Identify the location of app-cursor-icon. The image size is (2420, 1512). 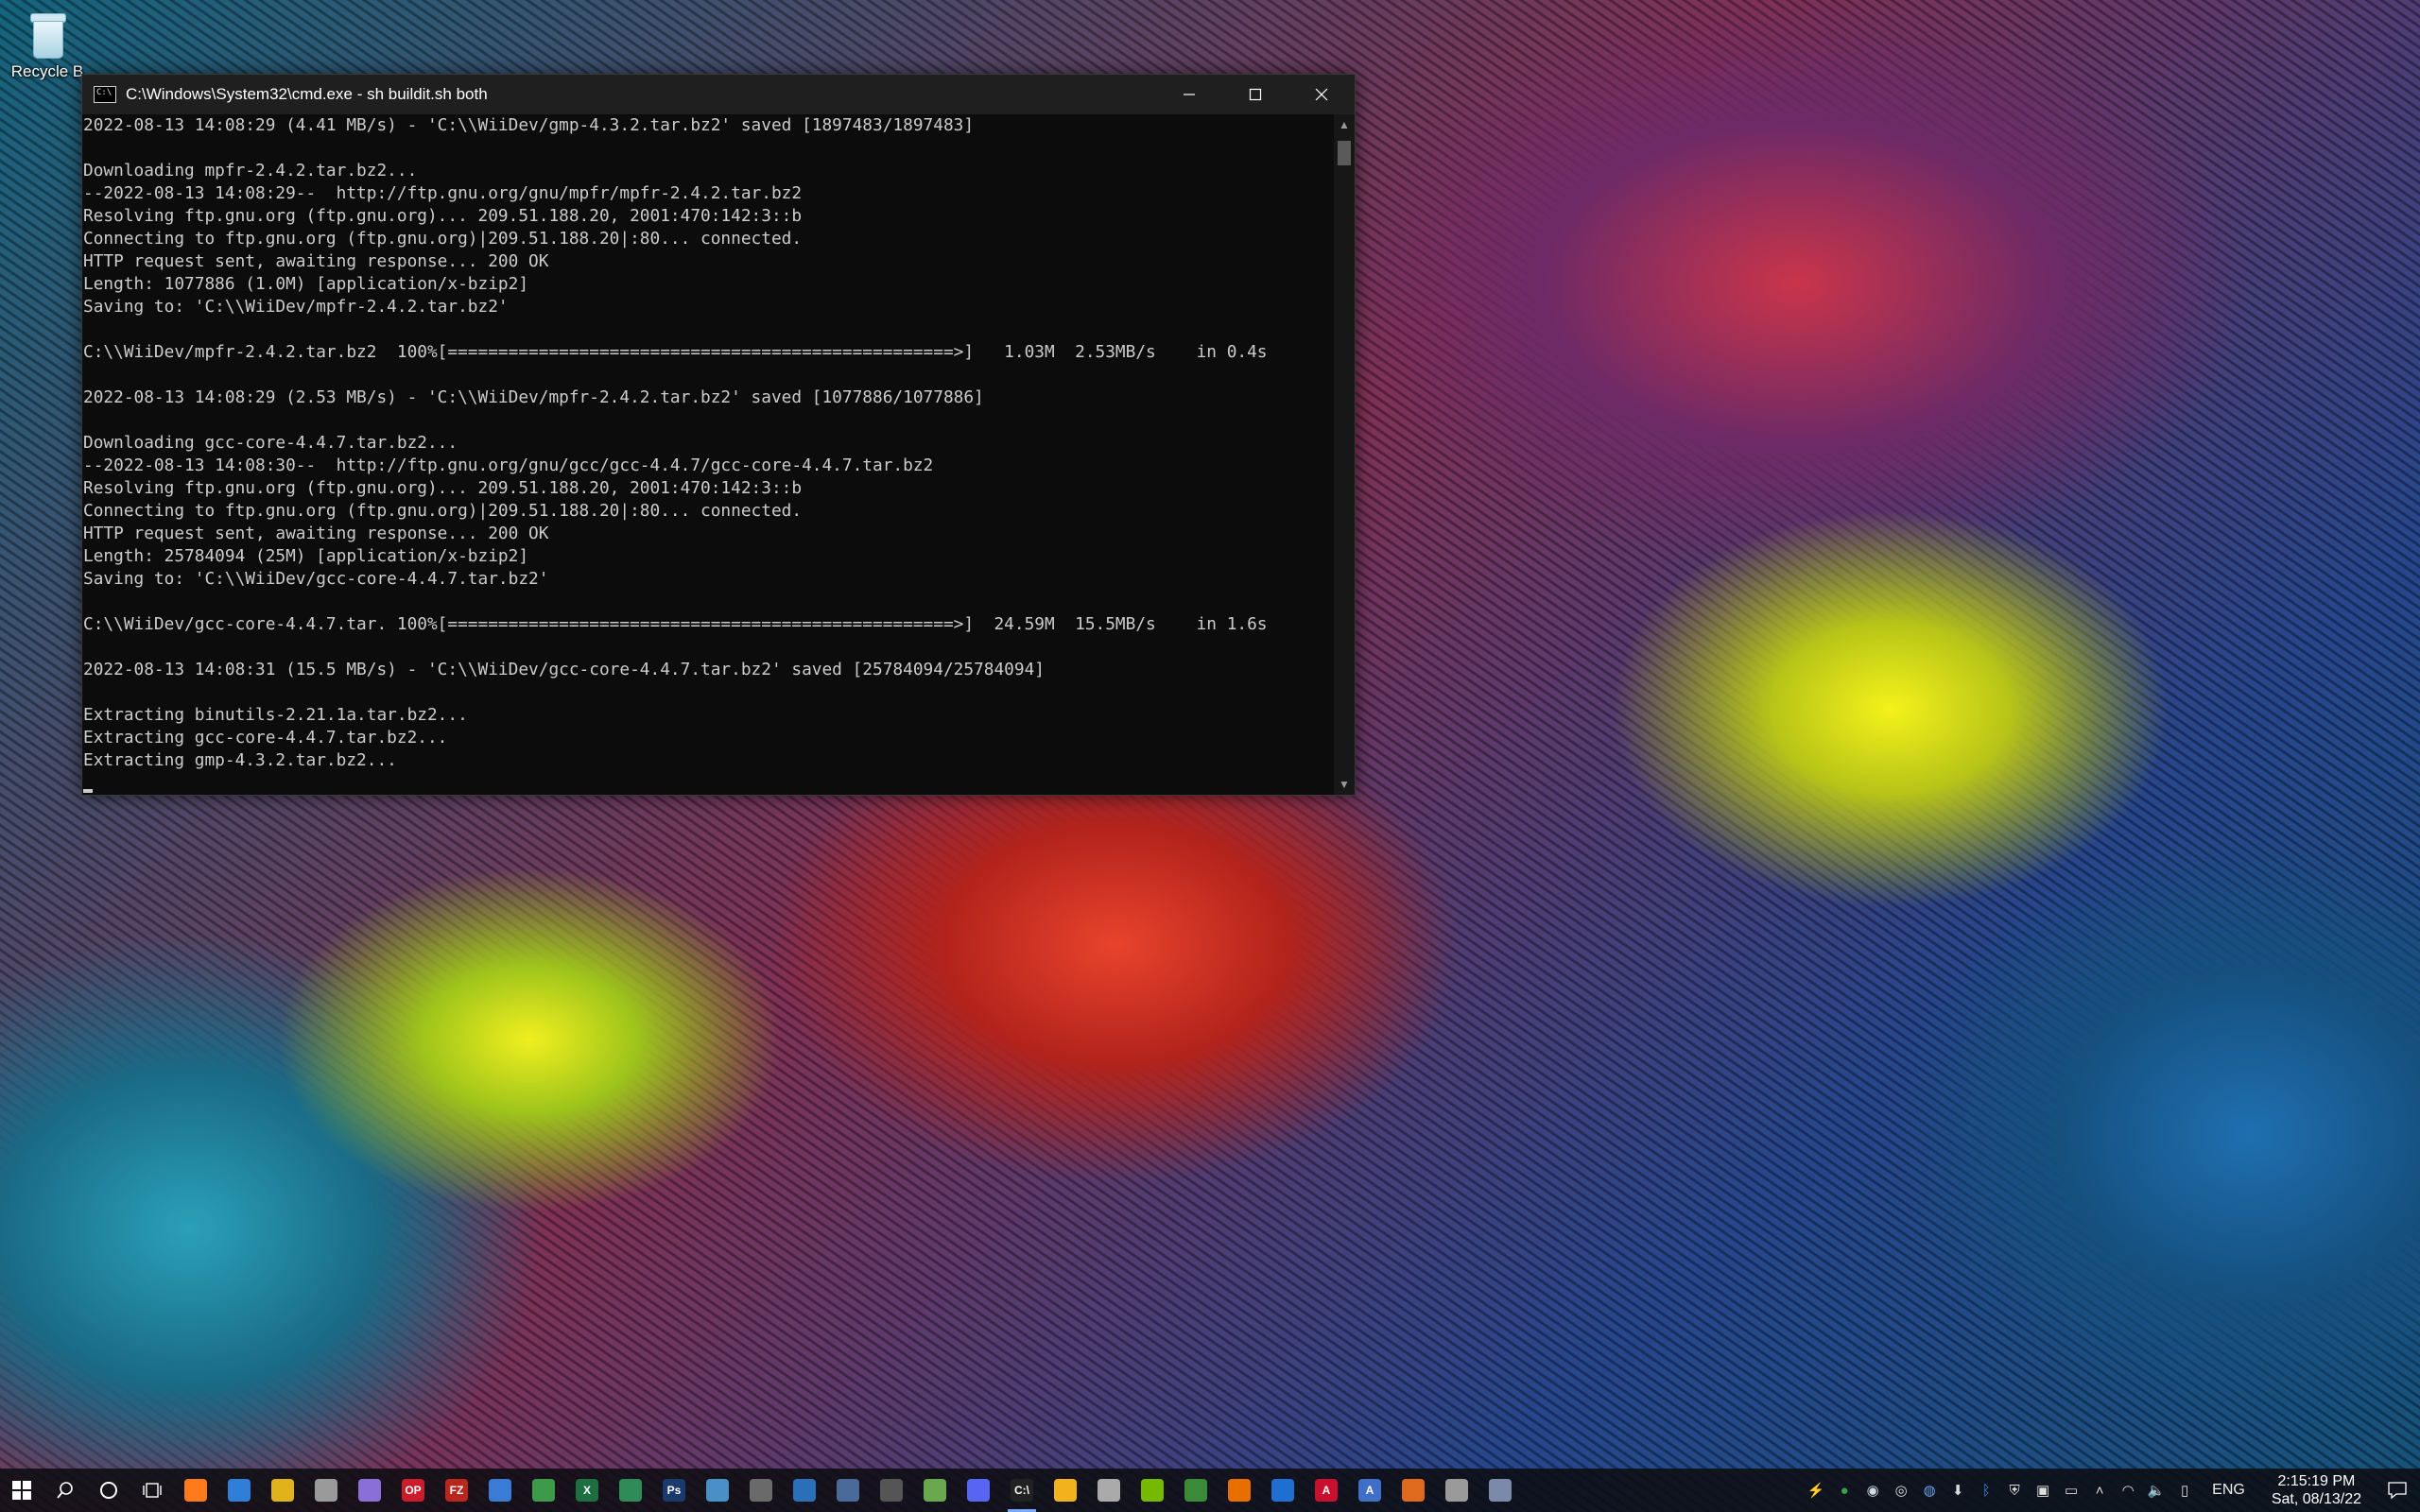
(891, 1490).